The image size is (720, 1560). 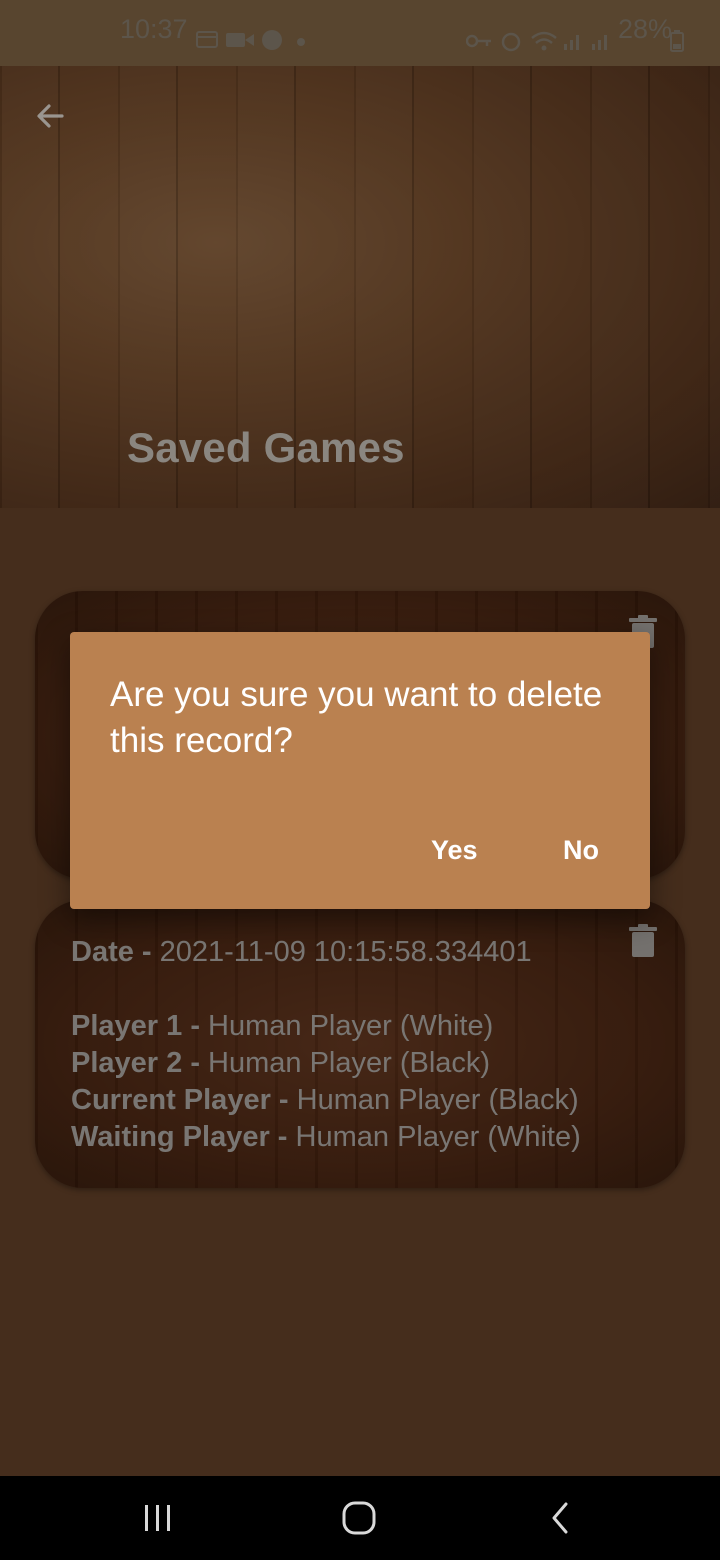 What do you see at coordinates (301, 42) in the screenshot?
I see `dot-icon` at bounding box center [301, 42].